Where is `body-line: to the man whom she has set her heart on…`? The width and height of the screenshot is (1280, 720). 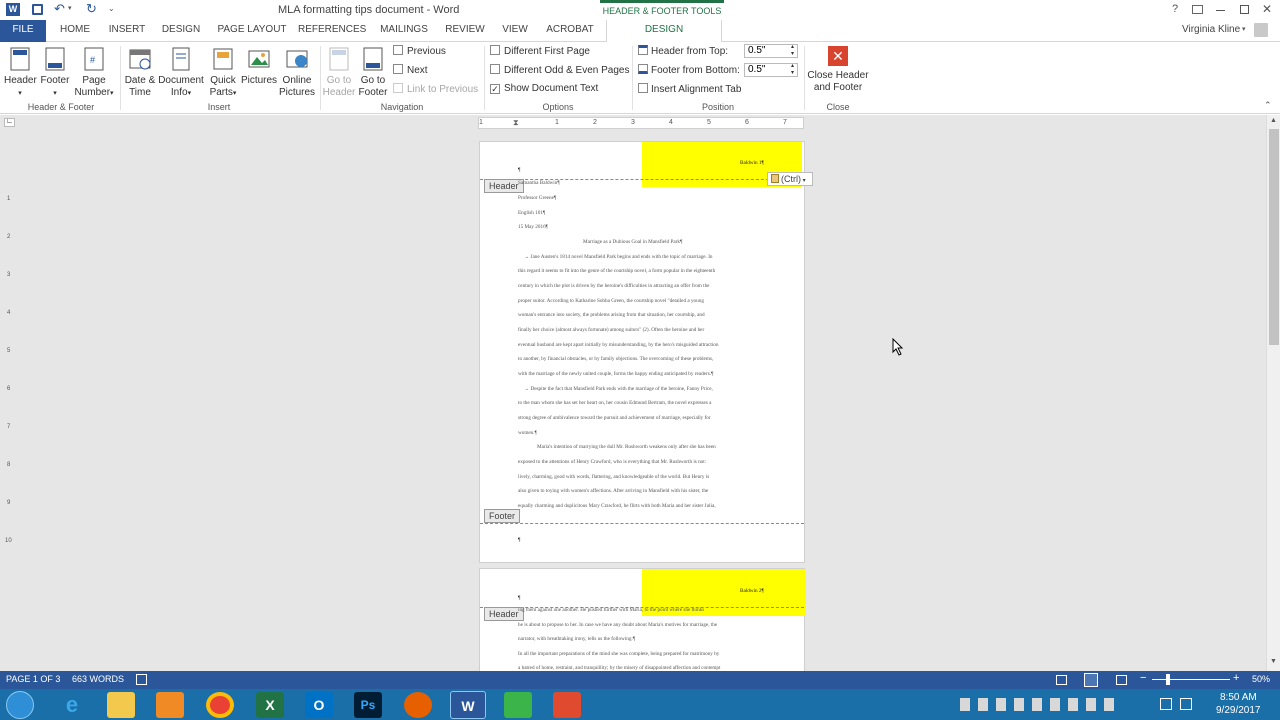
body-line: to the man whom she has set her heart on… is located at coordinates (614, 403).